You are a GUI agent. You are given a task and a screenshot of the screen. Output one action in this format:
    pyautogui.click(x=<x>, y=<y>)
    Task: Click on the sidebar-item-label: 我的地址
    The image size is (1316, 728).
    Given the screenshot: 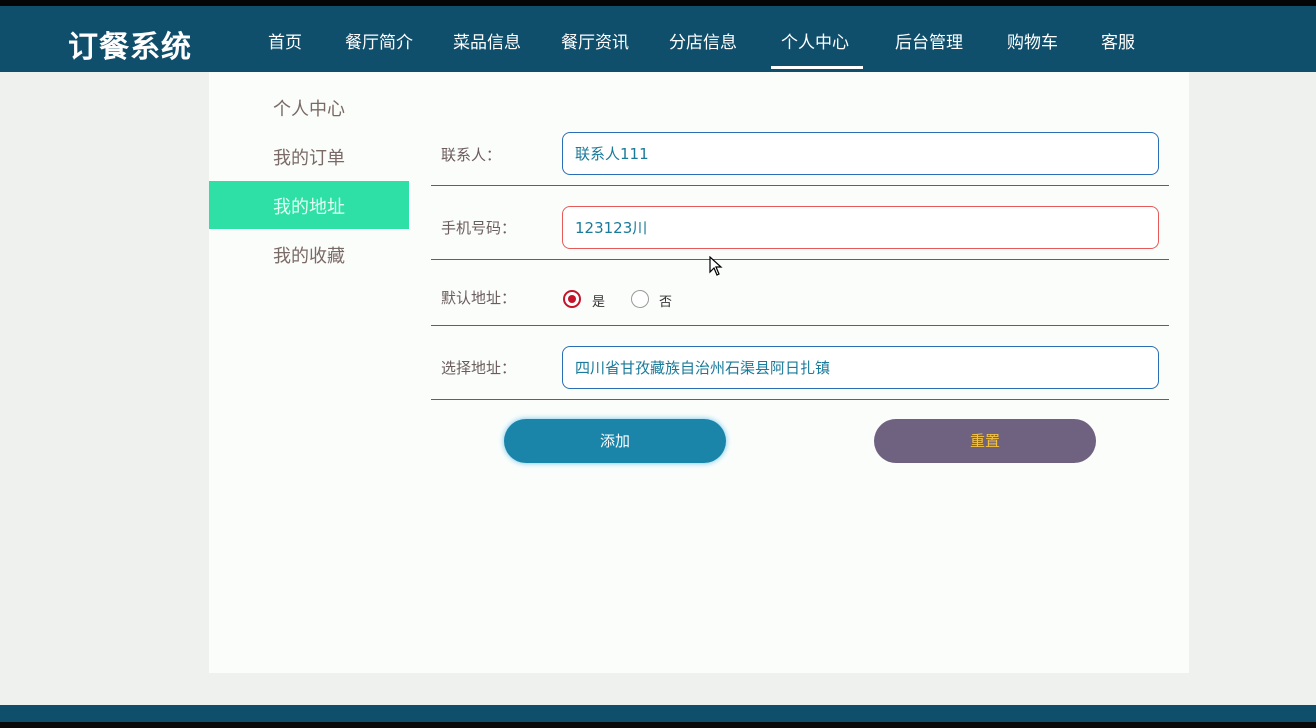 What is the action you would take?
    pyautogui.click(x=309, y=207)
    